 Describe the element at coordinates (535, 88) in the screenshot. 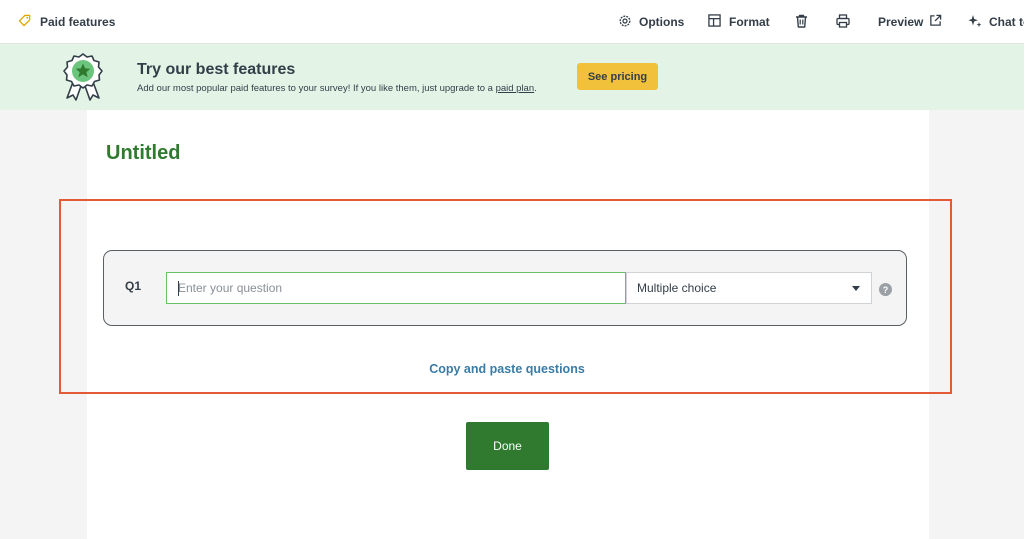

I see `banner-subtitle-end: .` at that location.